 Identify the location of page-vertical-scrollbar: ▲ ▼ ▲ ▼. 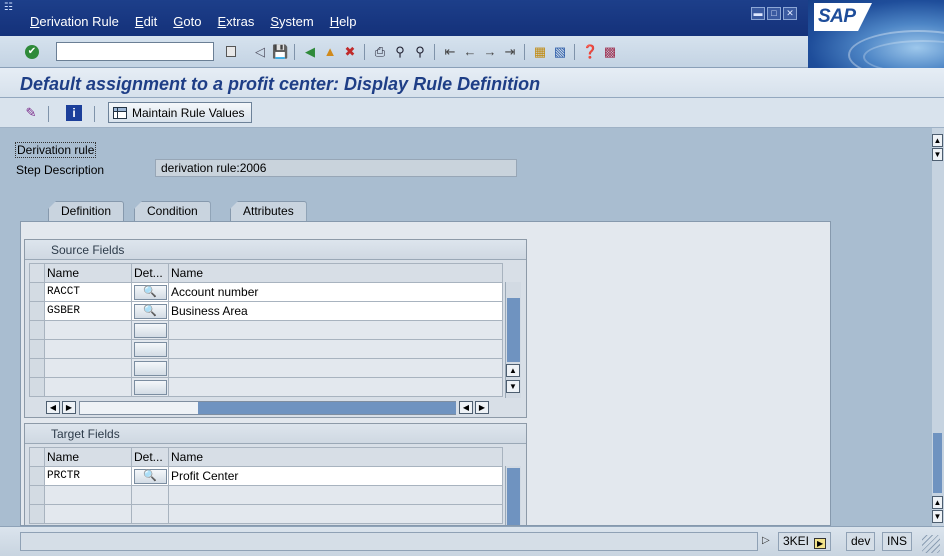
(938, 327).